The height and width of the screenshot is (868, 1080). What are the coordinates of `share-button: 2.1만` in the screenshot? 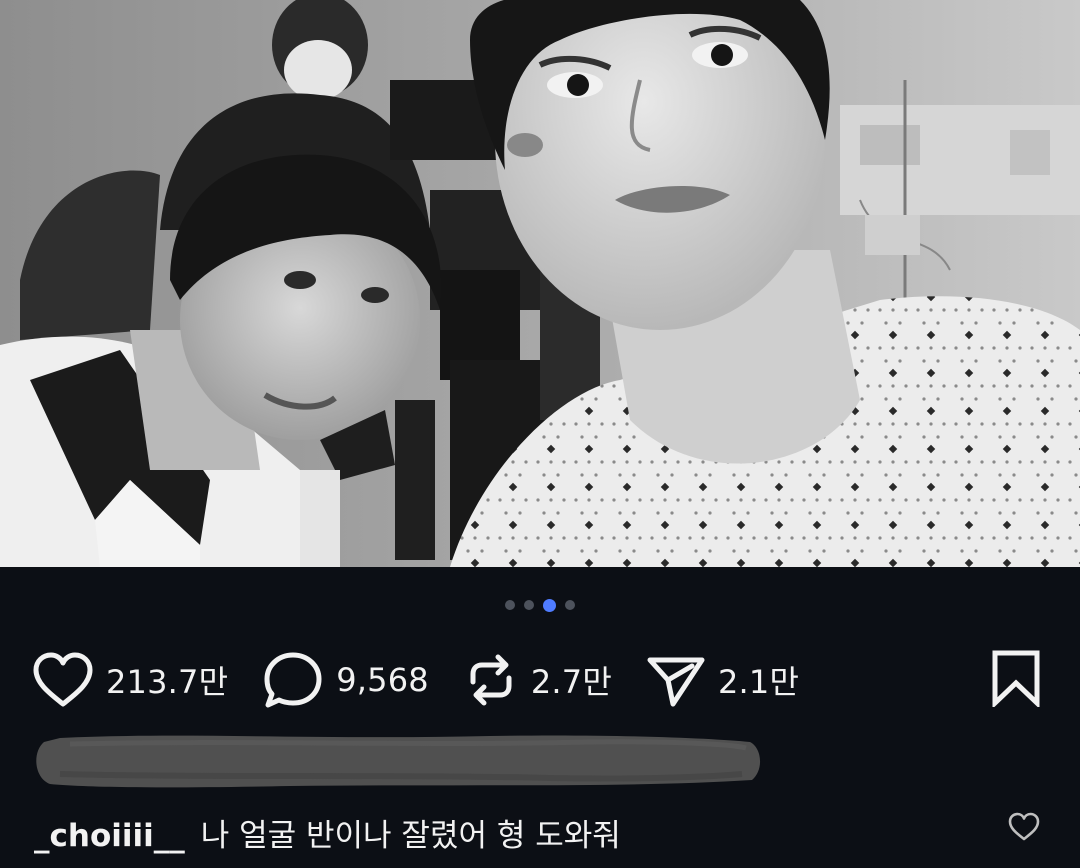 It's located at (722, 680).